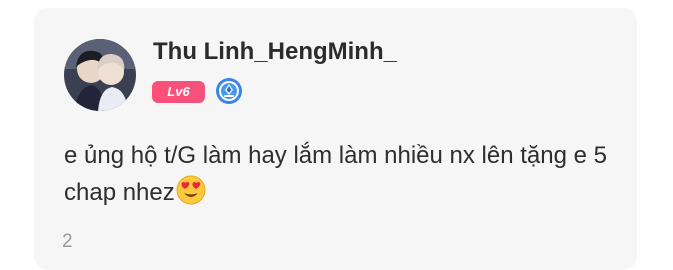  I want to click on heart-eyes-emoji-icon, so click(191, 190).